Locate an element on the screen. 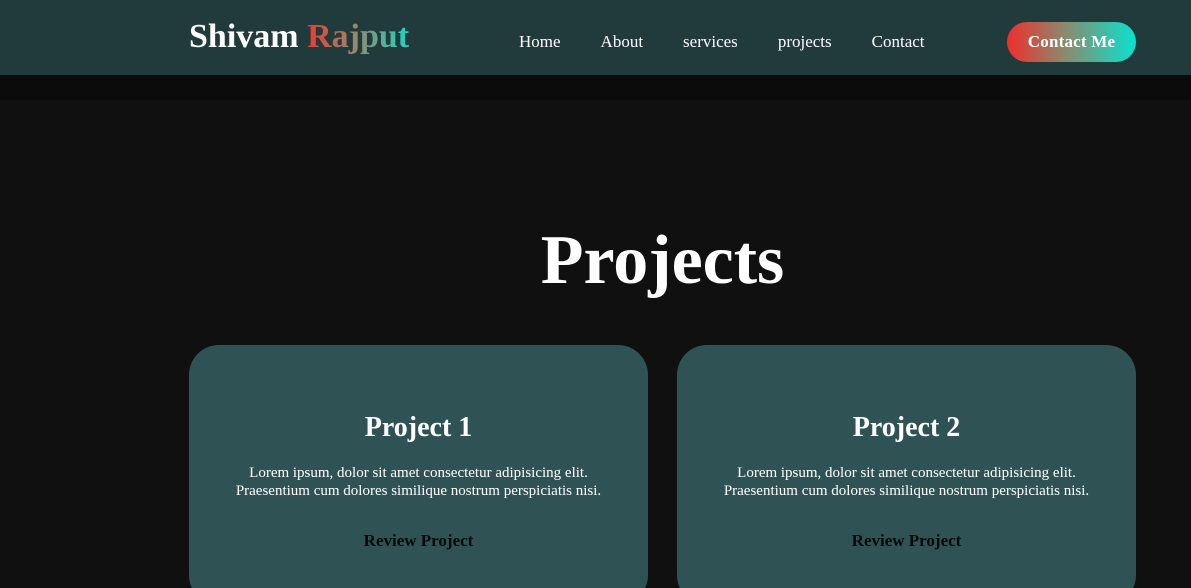 Image resolution: width=1191 pixels, height=588 pixels. nav-link-services: services is located at coordinates (710, 41).